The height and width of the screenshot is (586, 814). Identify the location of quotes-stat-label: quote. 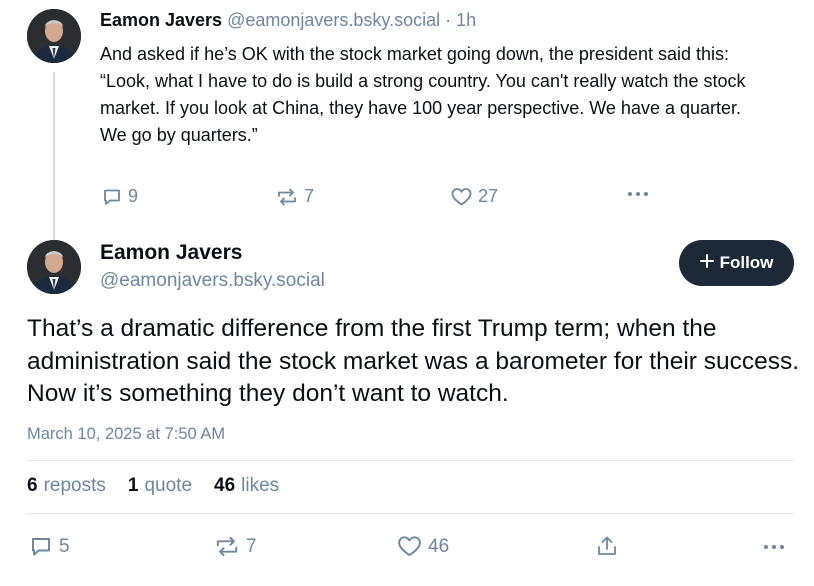
(168, 485).